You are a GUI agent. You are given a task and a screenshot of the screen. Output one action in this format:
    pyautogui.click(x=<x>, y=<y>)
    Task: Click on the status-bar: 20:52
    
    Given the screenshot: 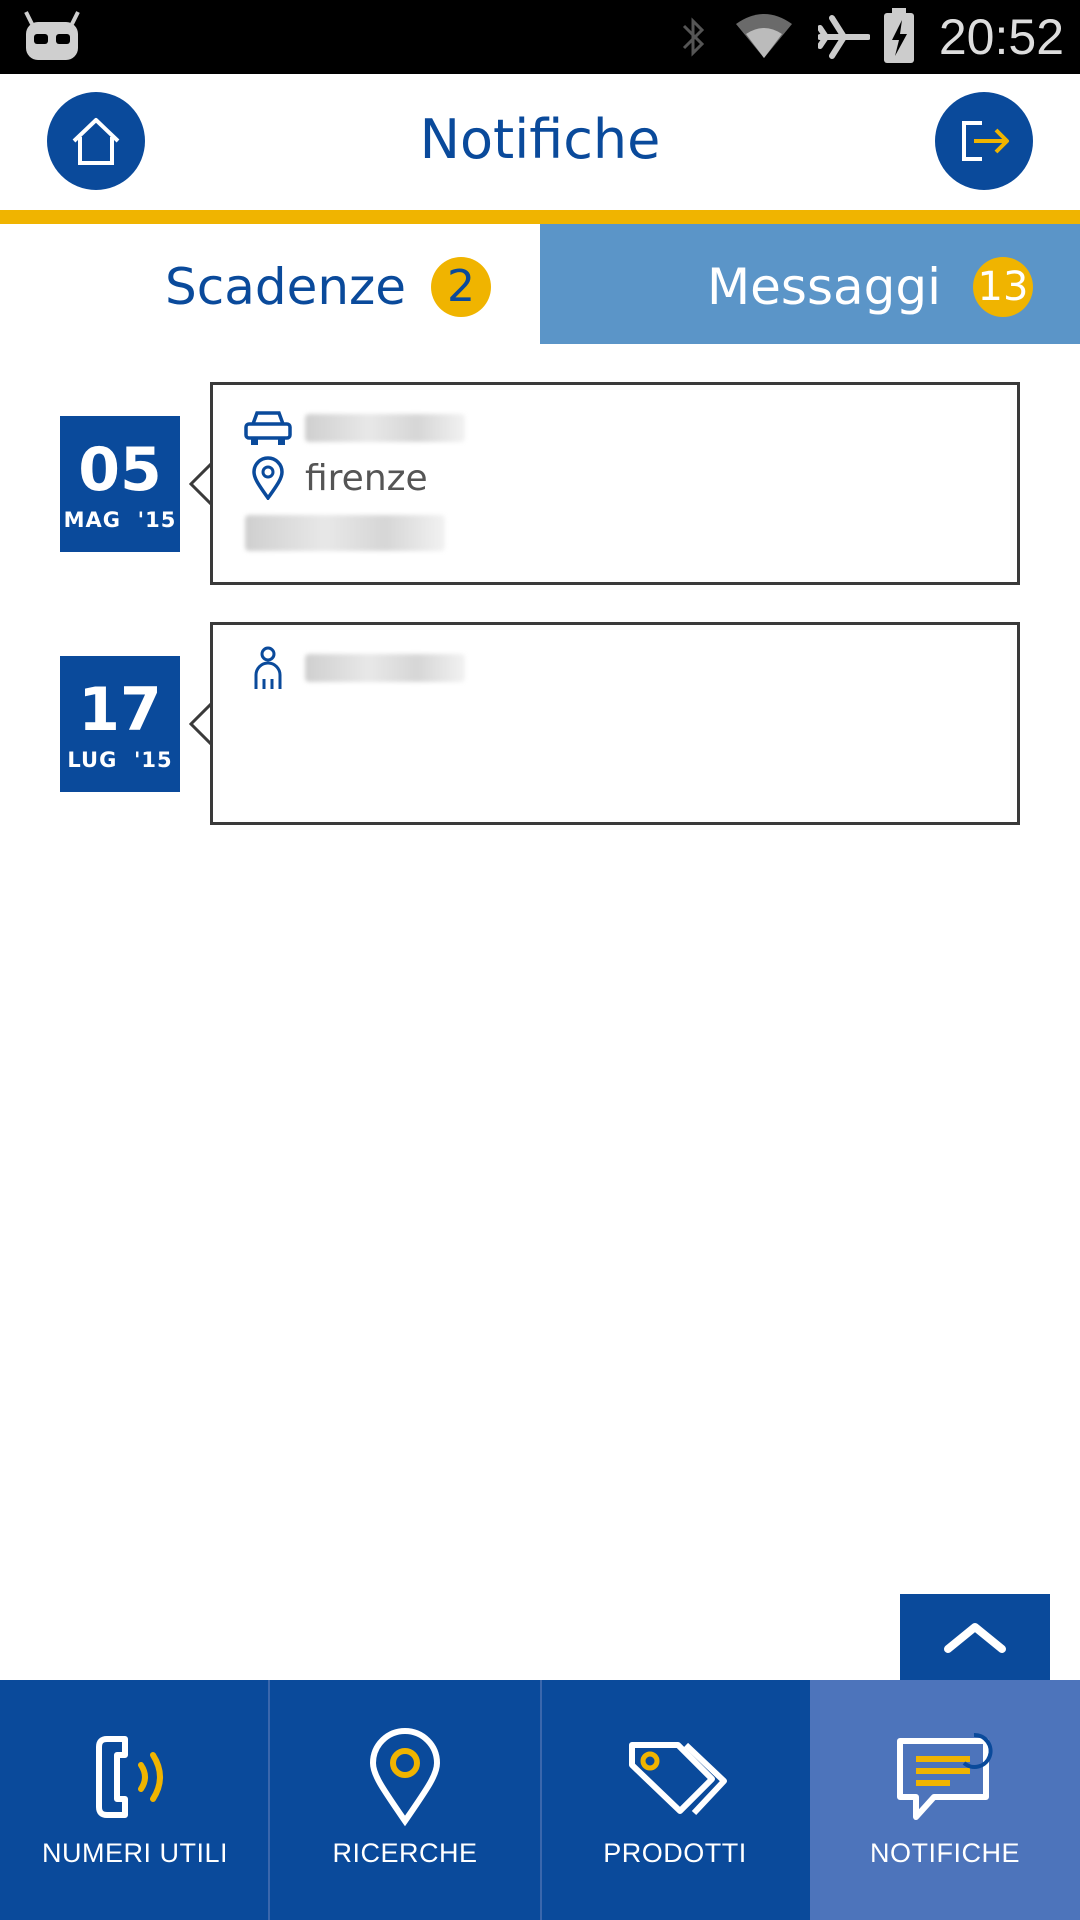 What is the action you would take?
    pyautogui.click(x=540, y=37)
    